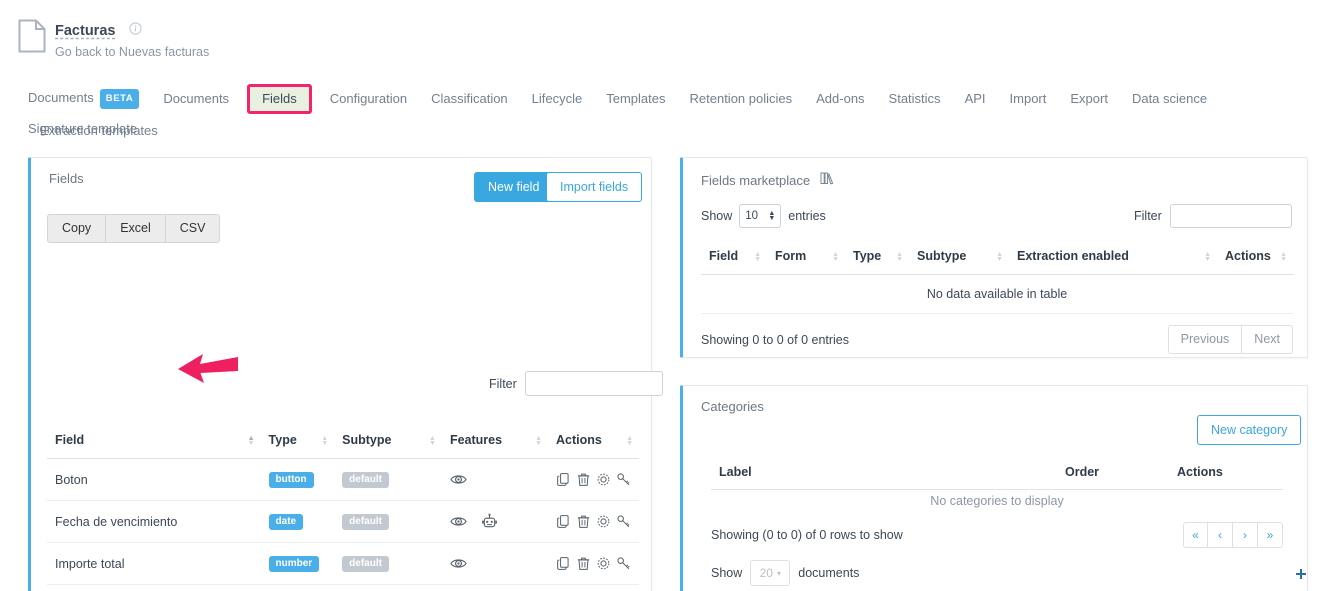 This screenshot has width=1325, height=591. Describe the element at coordinates (1249, 430) in the screenshot. I see `new-category-button: New category` at that location.